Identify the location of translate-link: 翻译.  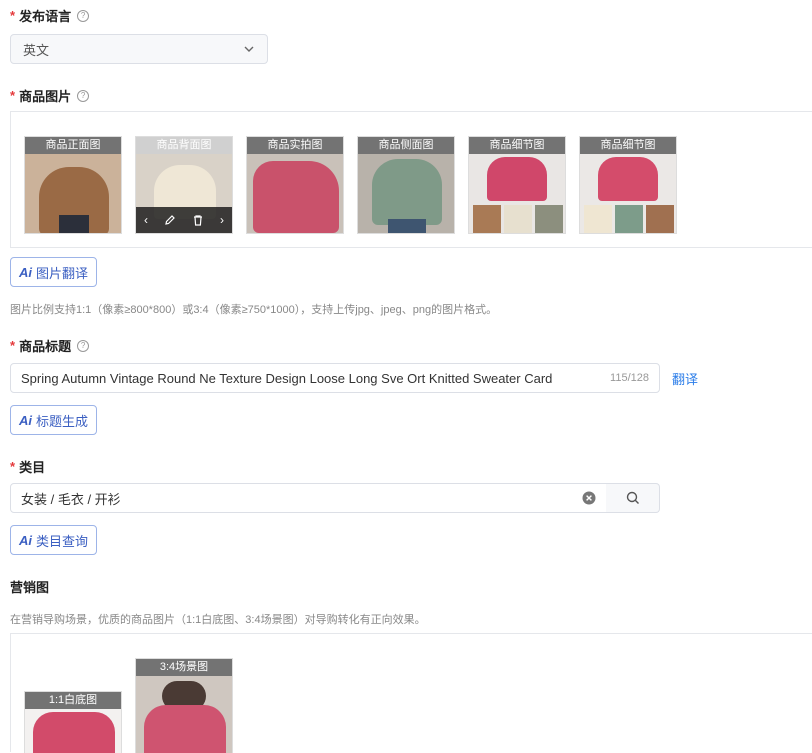
(685, 378).